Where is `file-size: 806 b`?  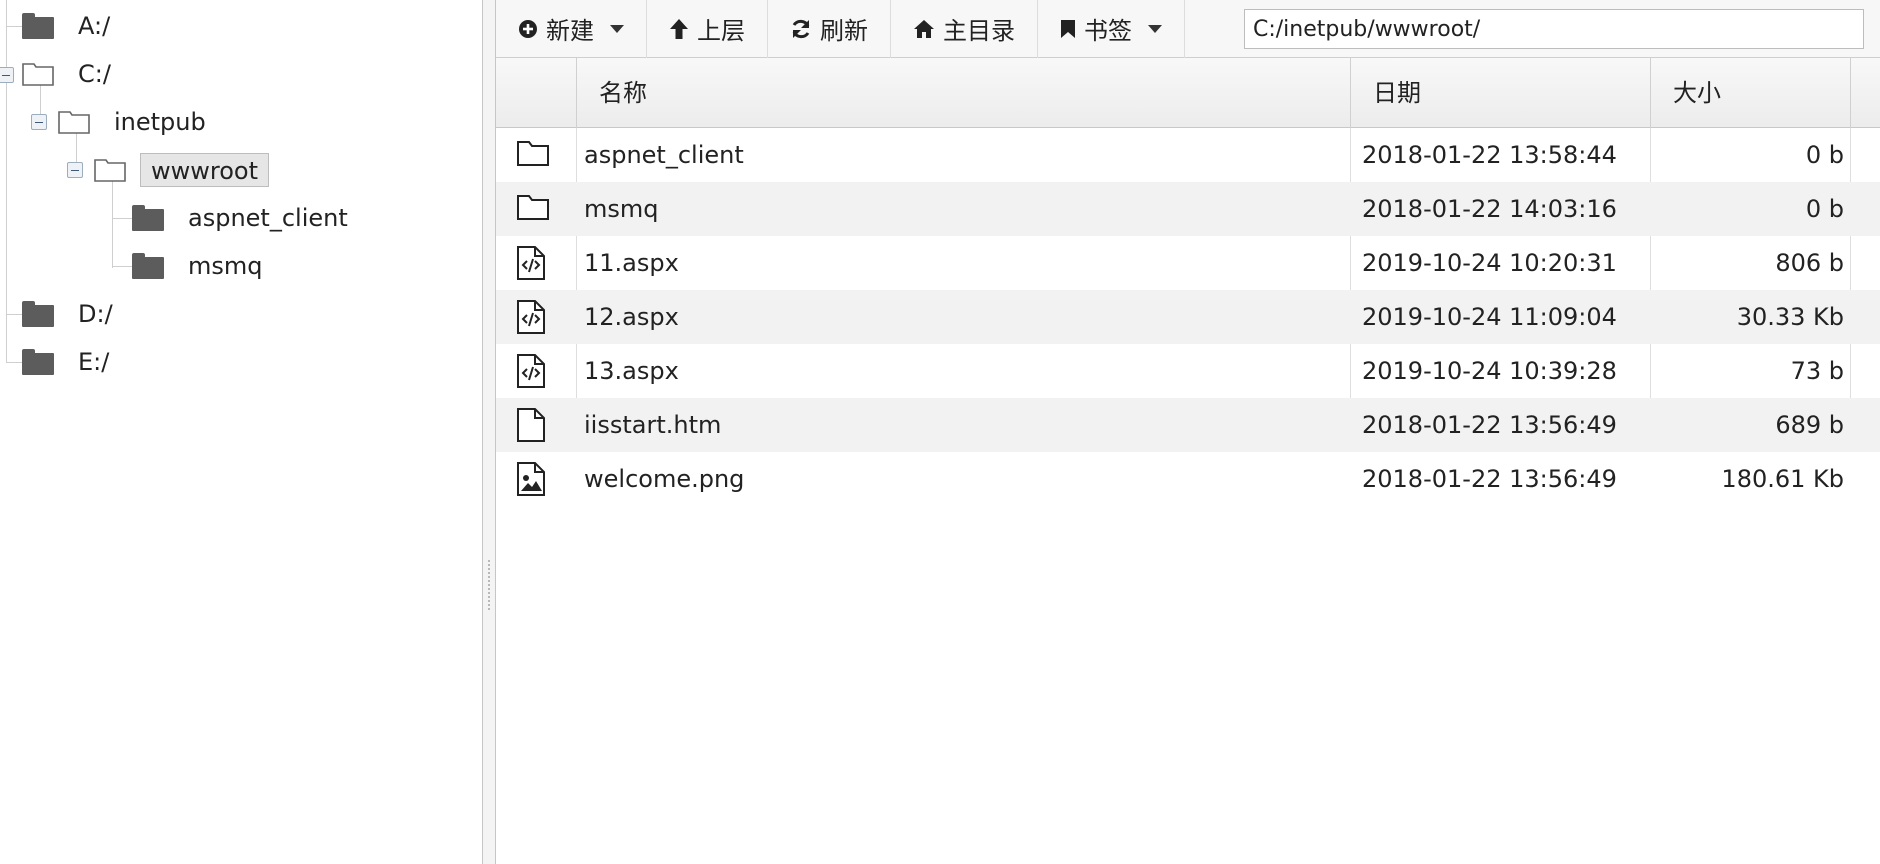
file-size: 806 b is located at coordinates (1809, 263).